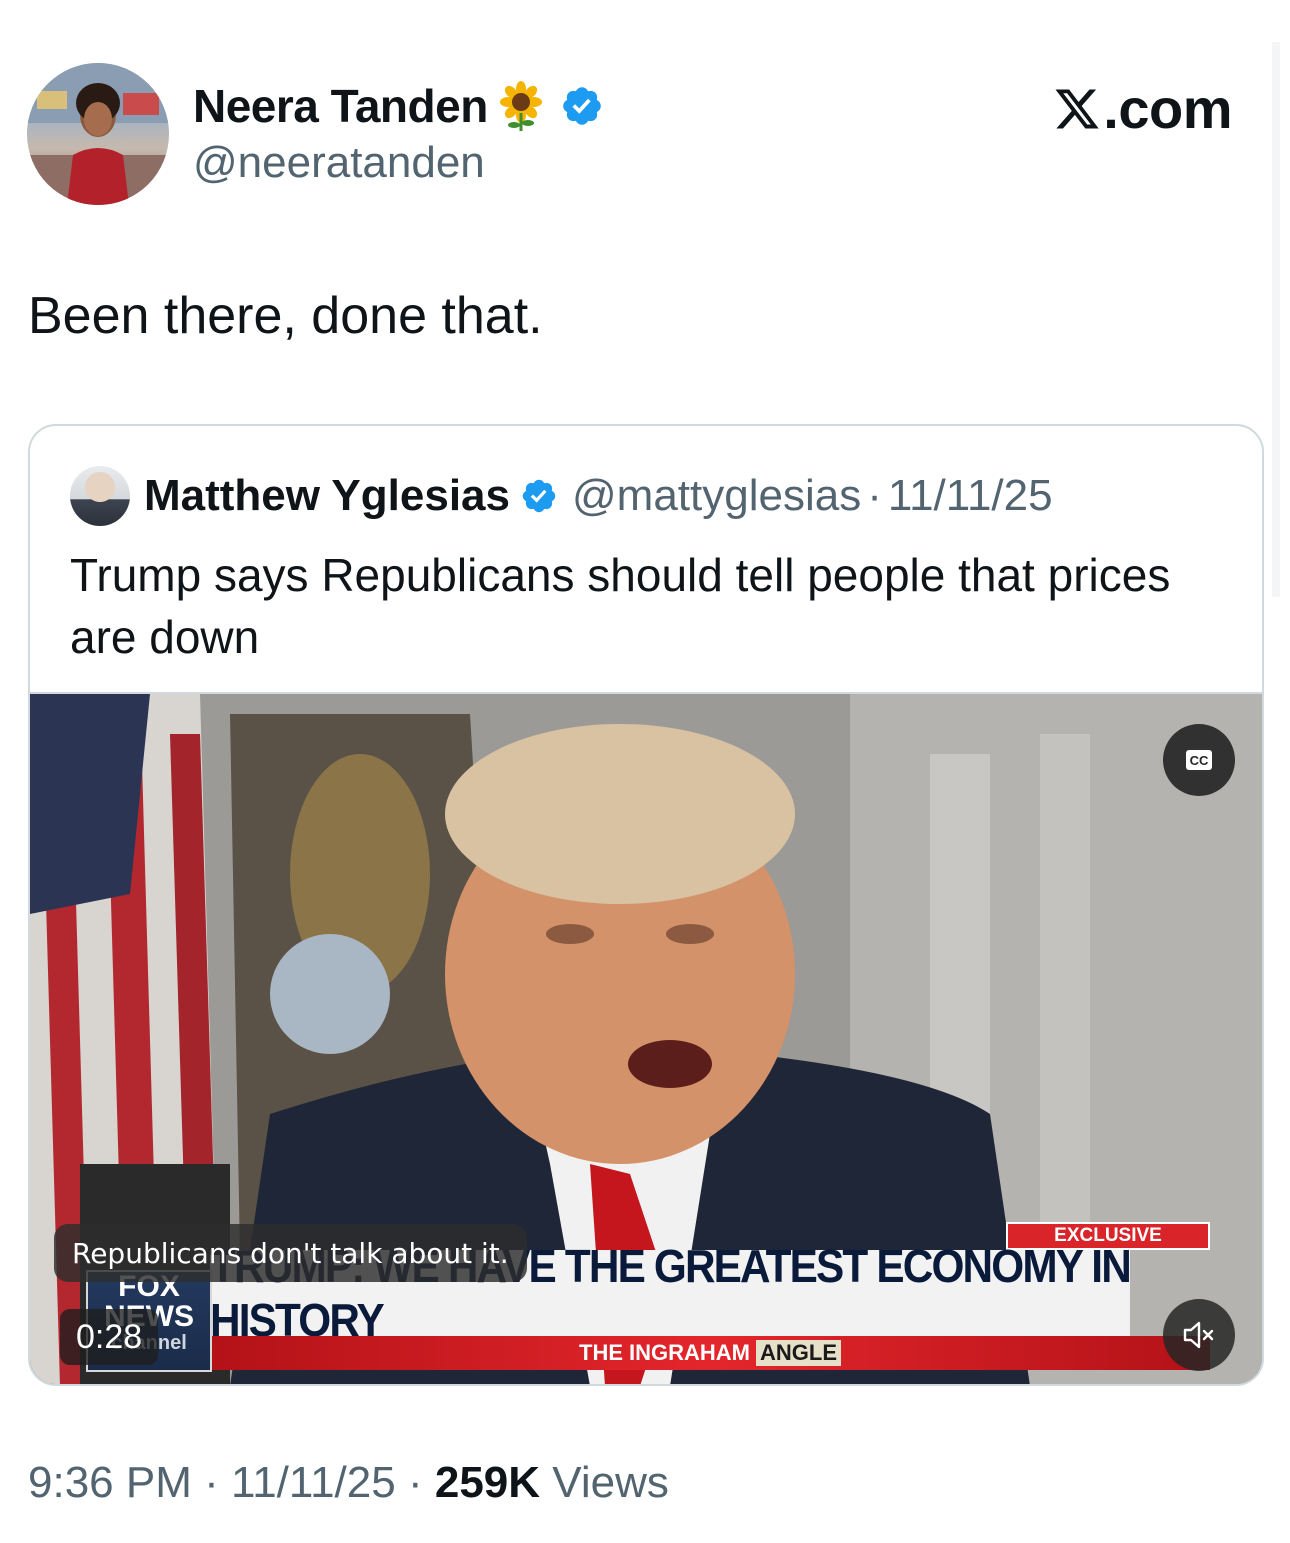 Image resolution: width=1290 pixels, height=1543 pixels. I want to click on sunflower-icon, so click(520, 106).